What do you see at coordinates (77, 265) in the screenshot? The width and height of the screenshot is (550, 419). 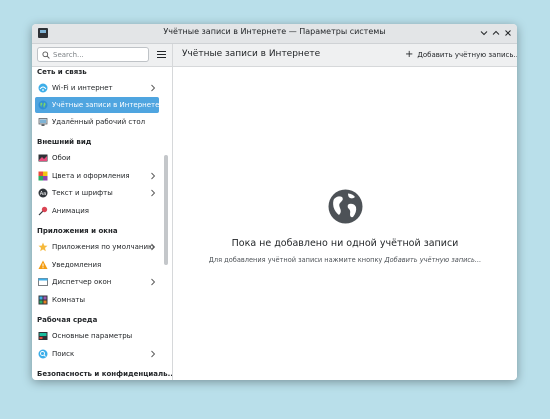 I see `sidebar-item-label: Уведомления` at bounding box center [77, 265].